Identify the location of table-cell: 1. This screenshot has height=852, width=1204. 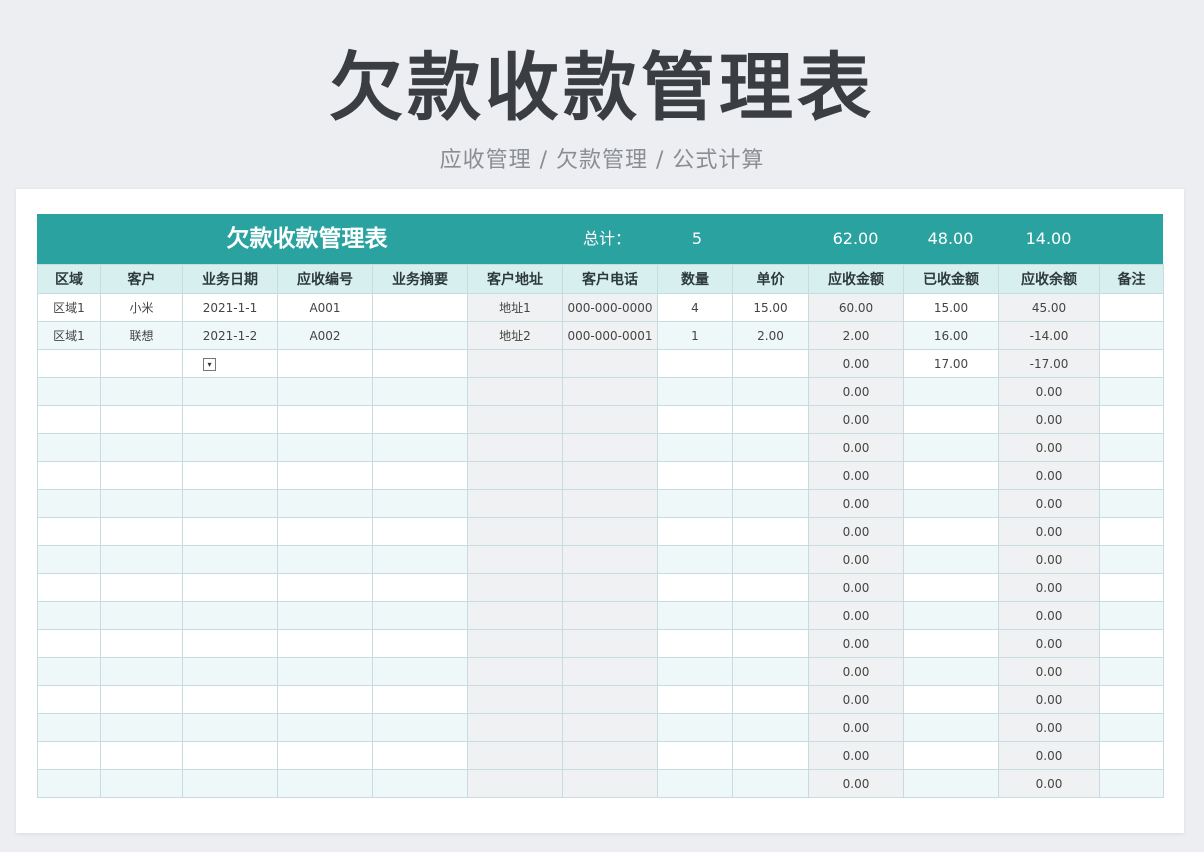
(695, 335).